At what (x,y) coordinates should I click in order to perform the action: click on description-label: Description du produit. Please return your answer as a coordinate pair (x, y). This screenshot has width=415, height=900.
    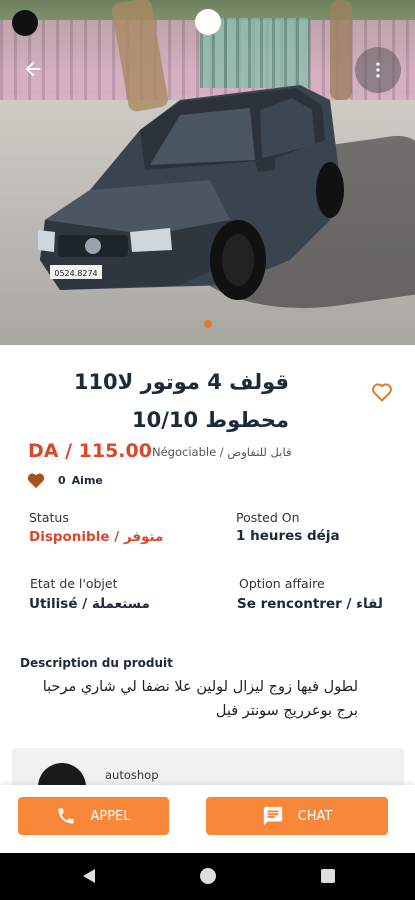
    Looking at the image, I should click on (96, 663).